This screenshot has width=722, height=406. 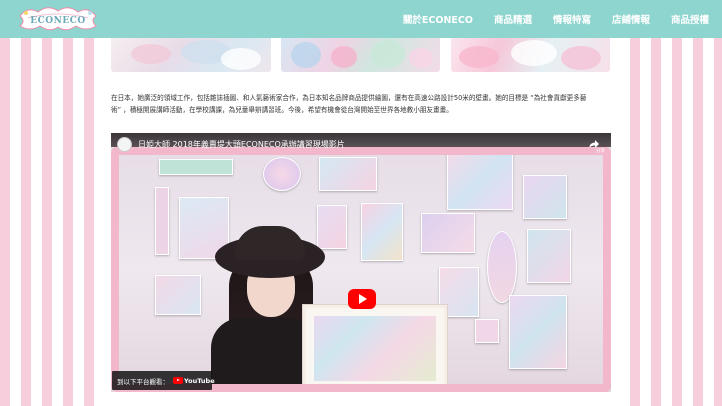 I want to click on site-header: ECONECO 關於ECONECO 商品精選 情報特寫 店鋪情報 商品授權, so click(x=361, y=19).